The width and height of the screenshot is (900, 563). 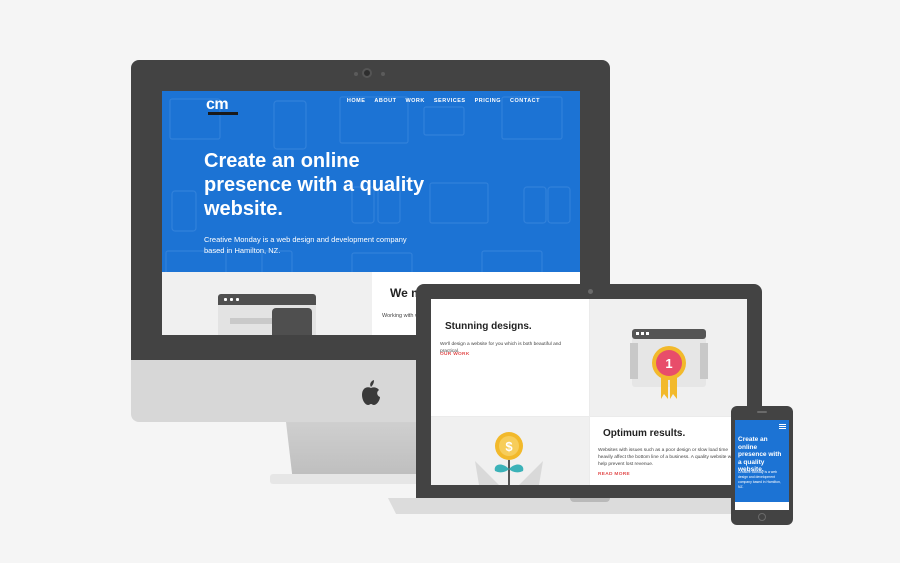 What do you see at coordinates (356, 74) in the screenshot?
I see `imac-sensor-left` at bounding box center [356, 74].